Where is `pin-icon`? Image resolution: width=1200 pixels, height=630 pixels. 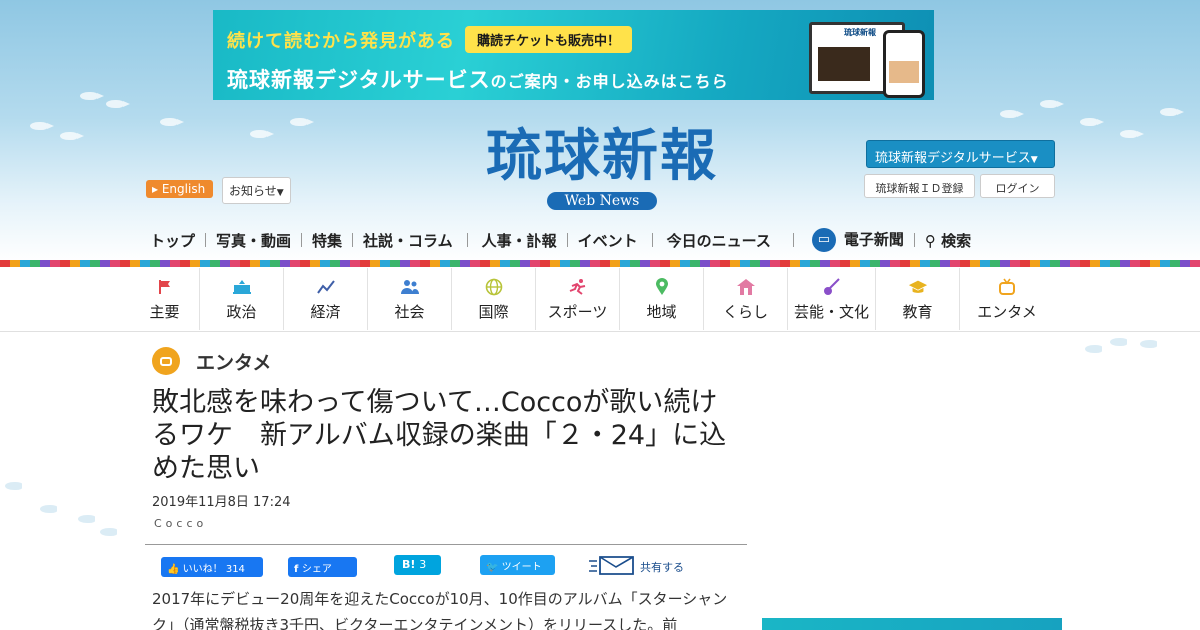 pin-icon is located at coordinates (662, 287).